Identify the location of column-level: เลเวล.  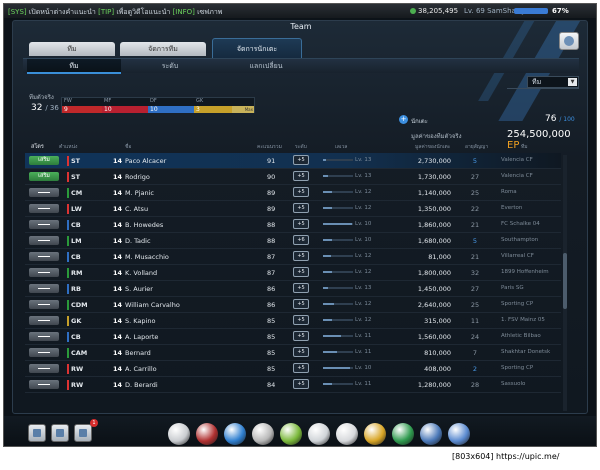
(341, 147).